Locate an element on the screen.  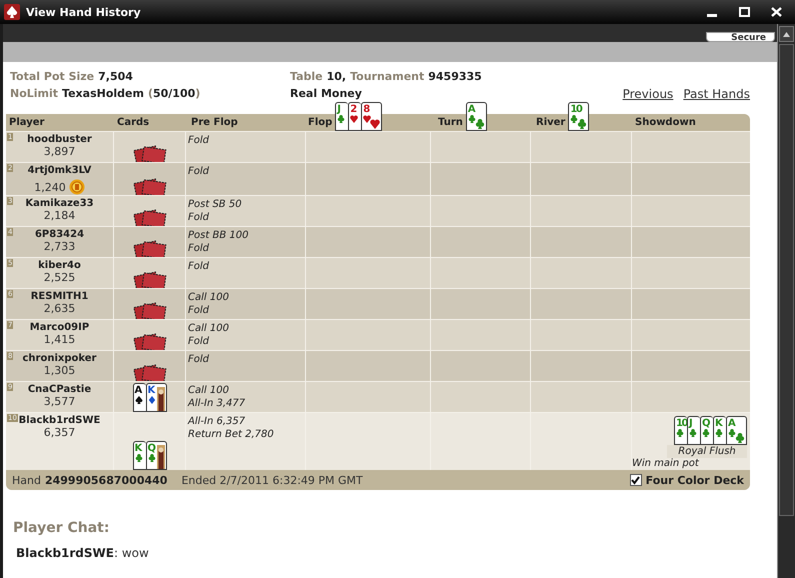
action-text: All-In 6,357 is located at coordinates (217, 421).